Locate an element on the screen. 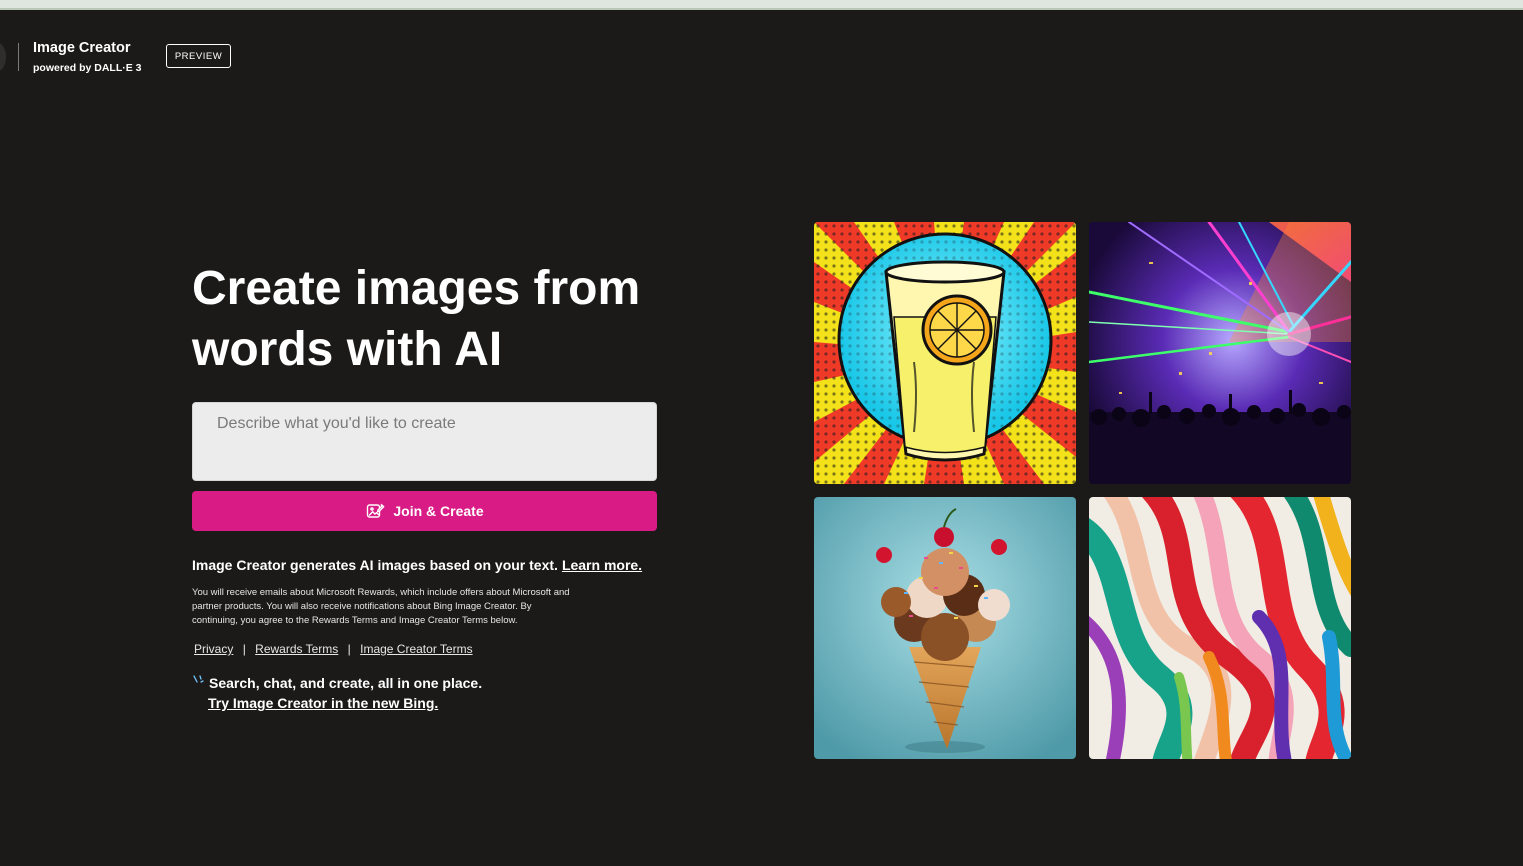 The width and height of the screenshot is (1523, 866). app-subtitle: powered by DALL·E 3 is located at coordinates (87, 68).